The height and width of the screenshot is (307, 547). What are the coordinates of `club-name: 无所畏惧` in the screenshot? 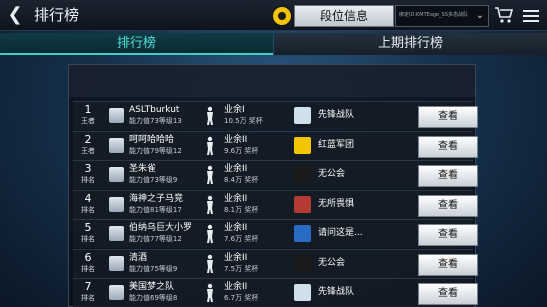 It's located at (336, 203).